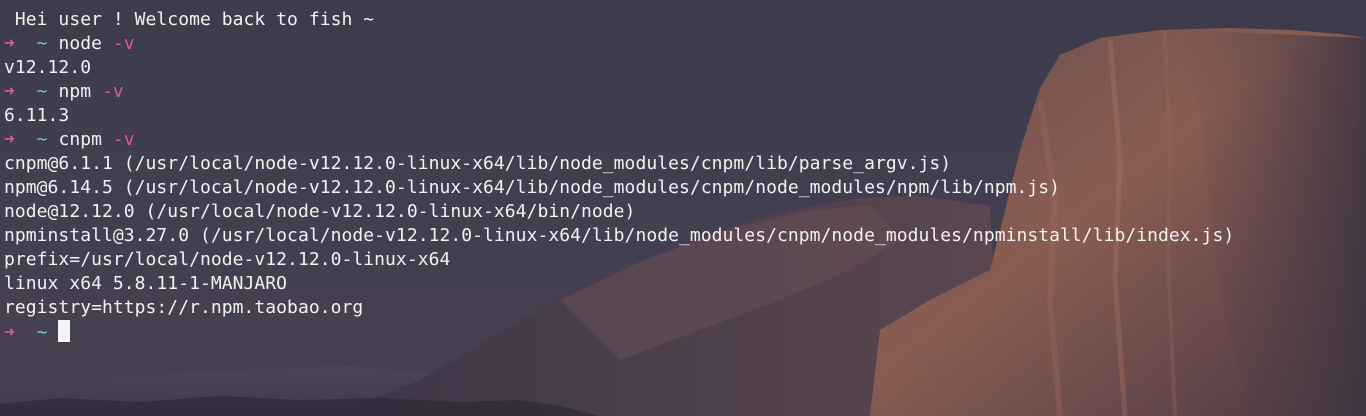 The image size is (1366, 416). I want to click on output-line: 6.11.3, so click(37, 115).